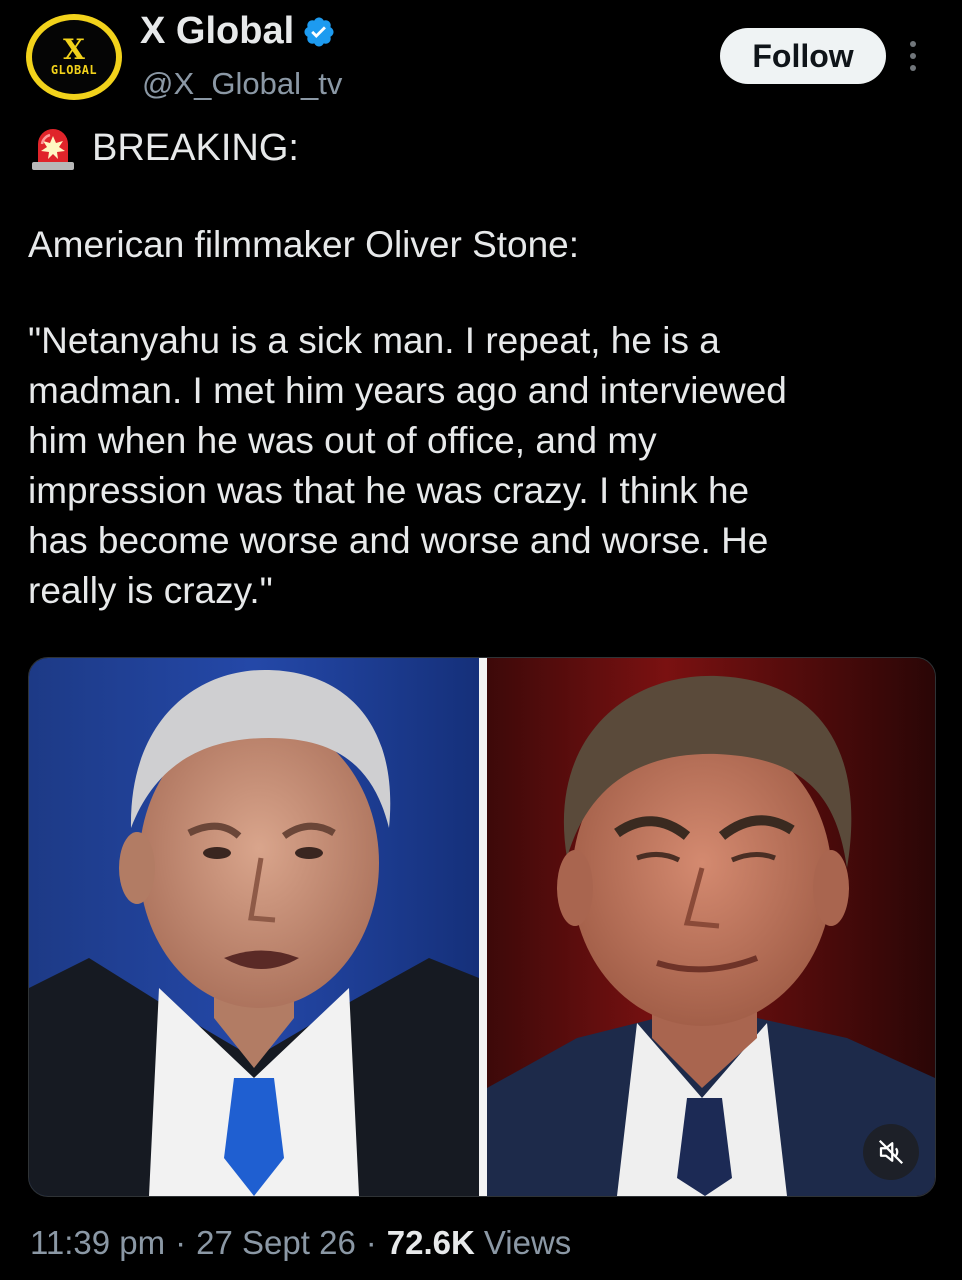 This screenshot has width=962, height=1280. I want to click on tweet-date: 27 Sept 26, so click(276, 1243).